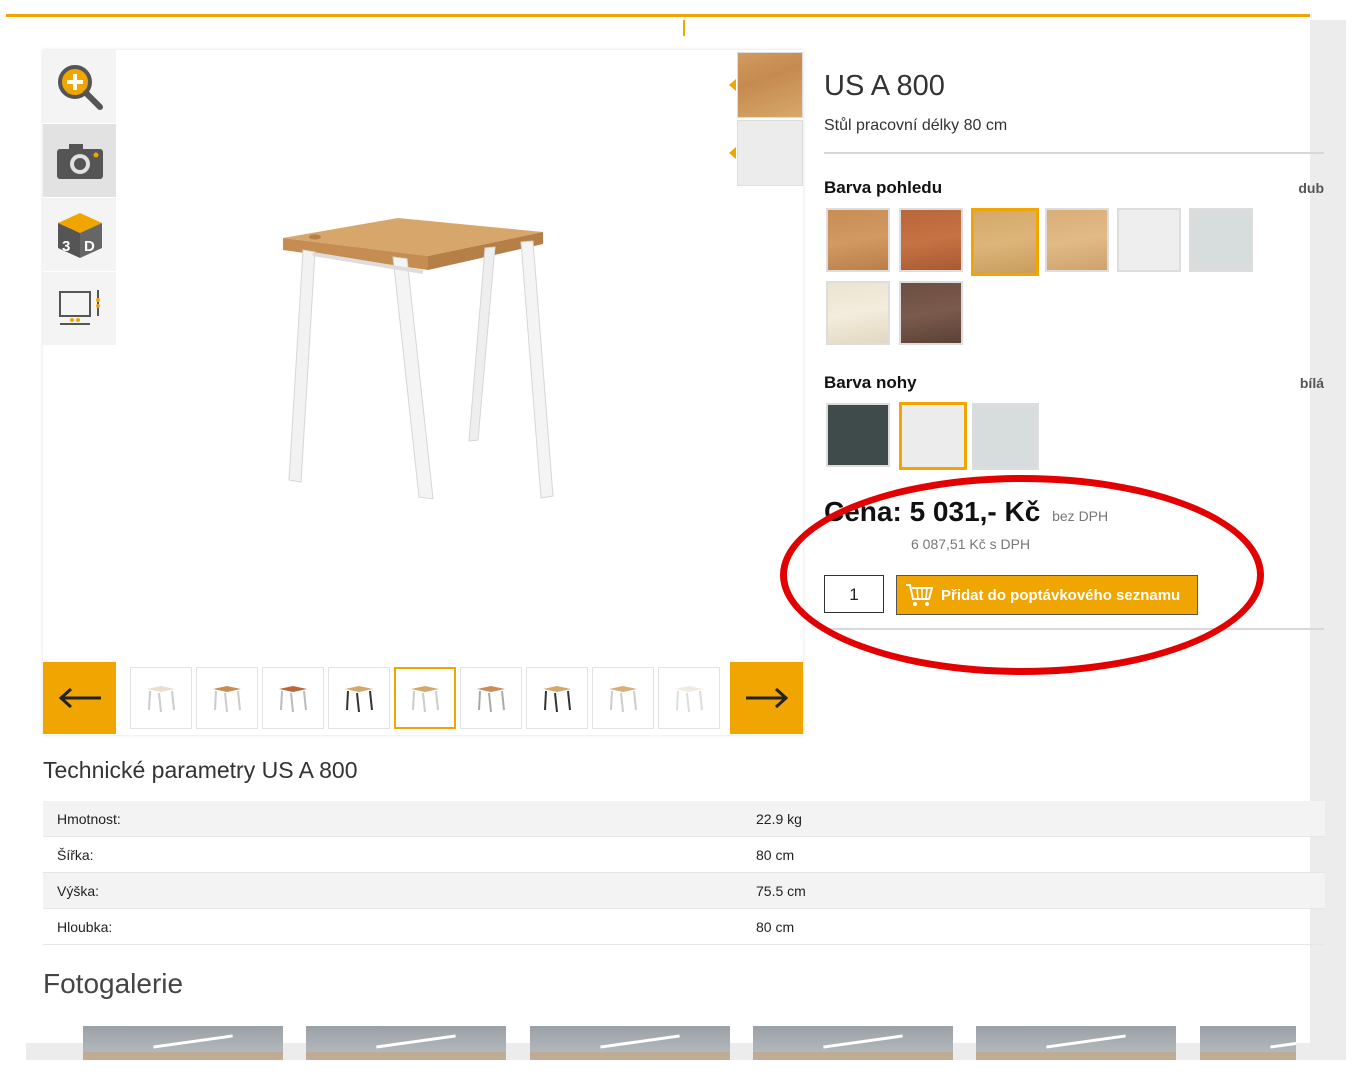 The height and width of the screenshot is (1080, 1370). Describe the element at coordinates (884, 86) in the screenshot. I see `product-title: US A 800` at that location.